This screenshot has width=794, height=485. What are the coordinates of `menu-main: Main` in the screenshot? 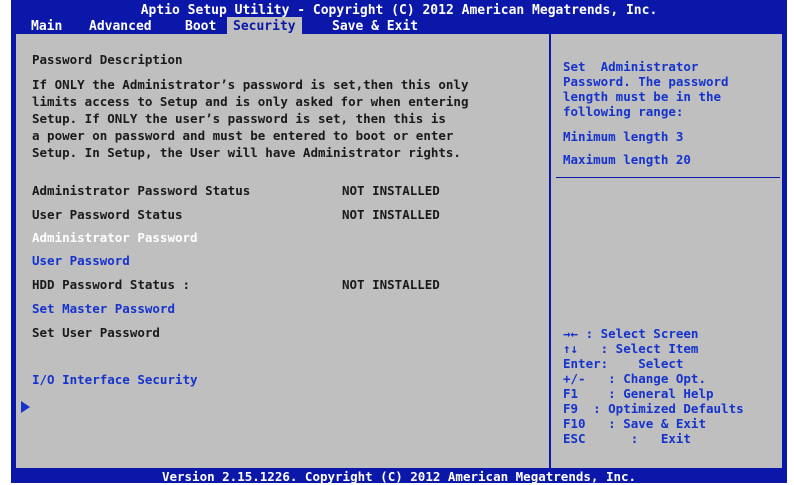 It's located at (46, 25).